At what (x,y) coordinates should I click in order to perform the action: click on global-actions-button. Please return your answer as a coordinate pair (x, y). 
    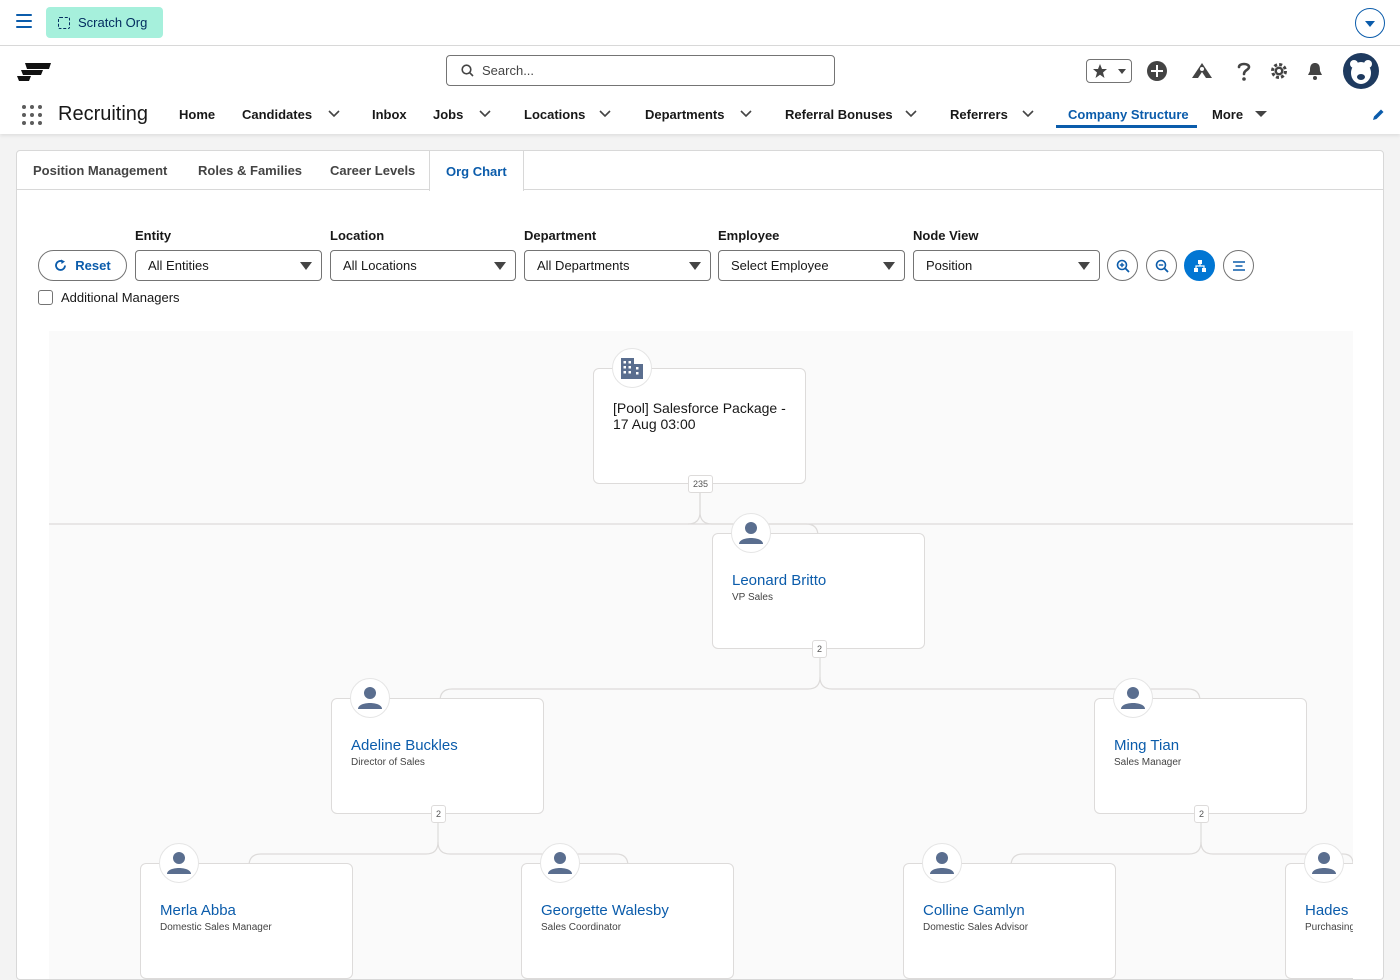
    Looking at the image, I should click on (1157, 71).